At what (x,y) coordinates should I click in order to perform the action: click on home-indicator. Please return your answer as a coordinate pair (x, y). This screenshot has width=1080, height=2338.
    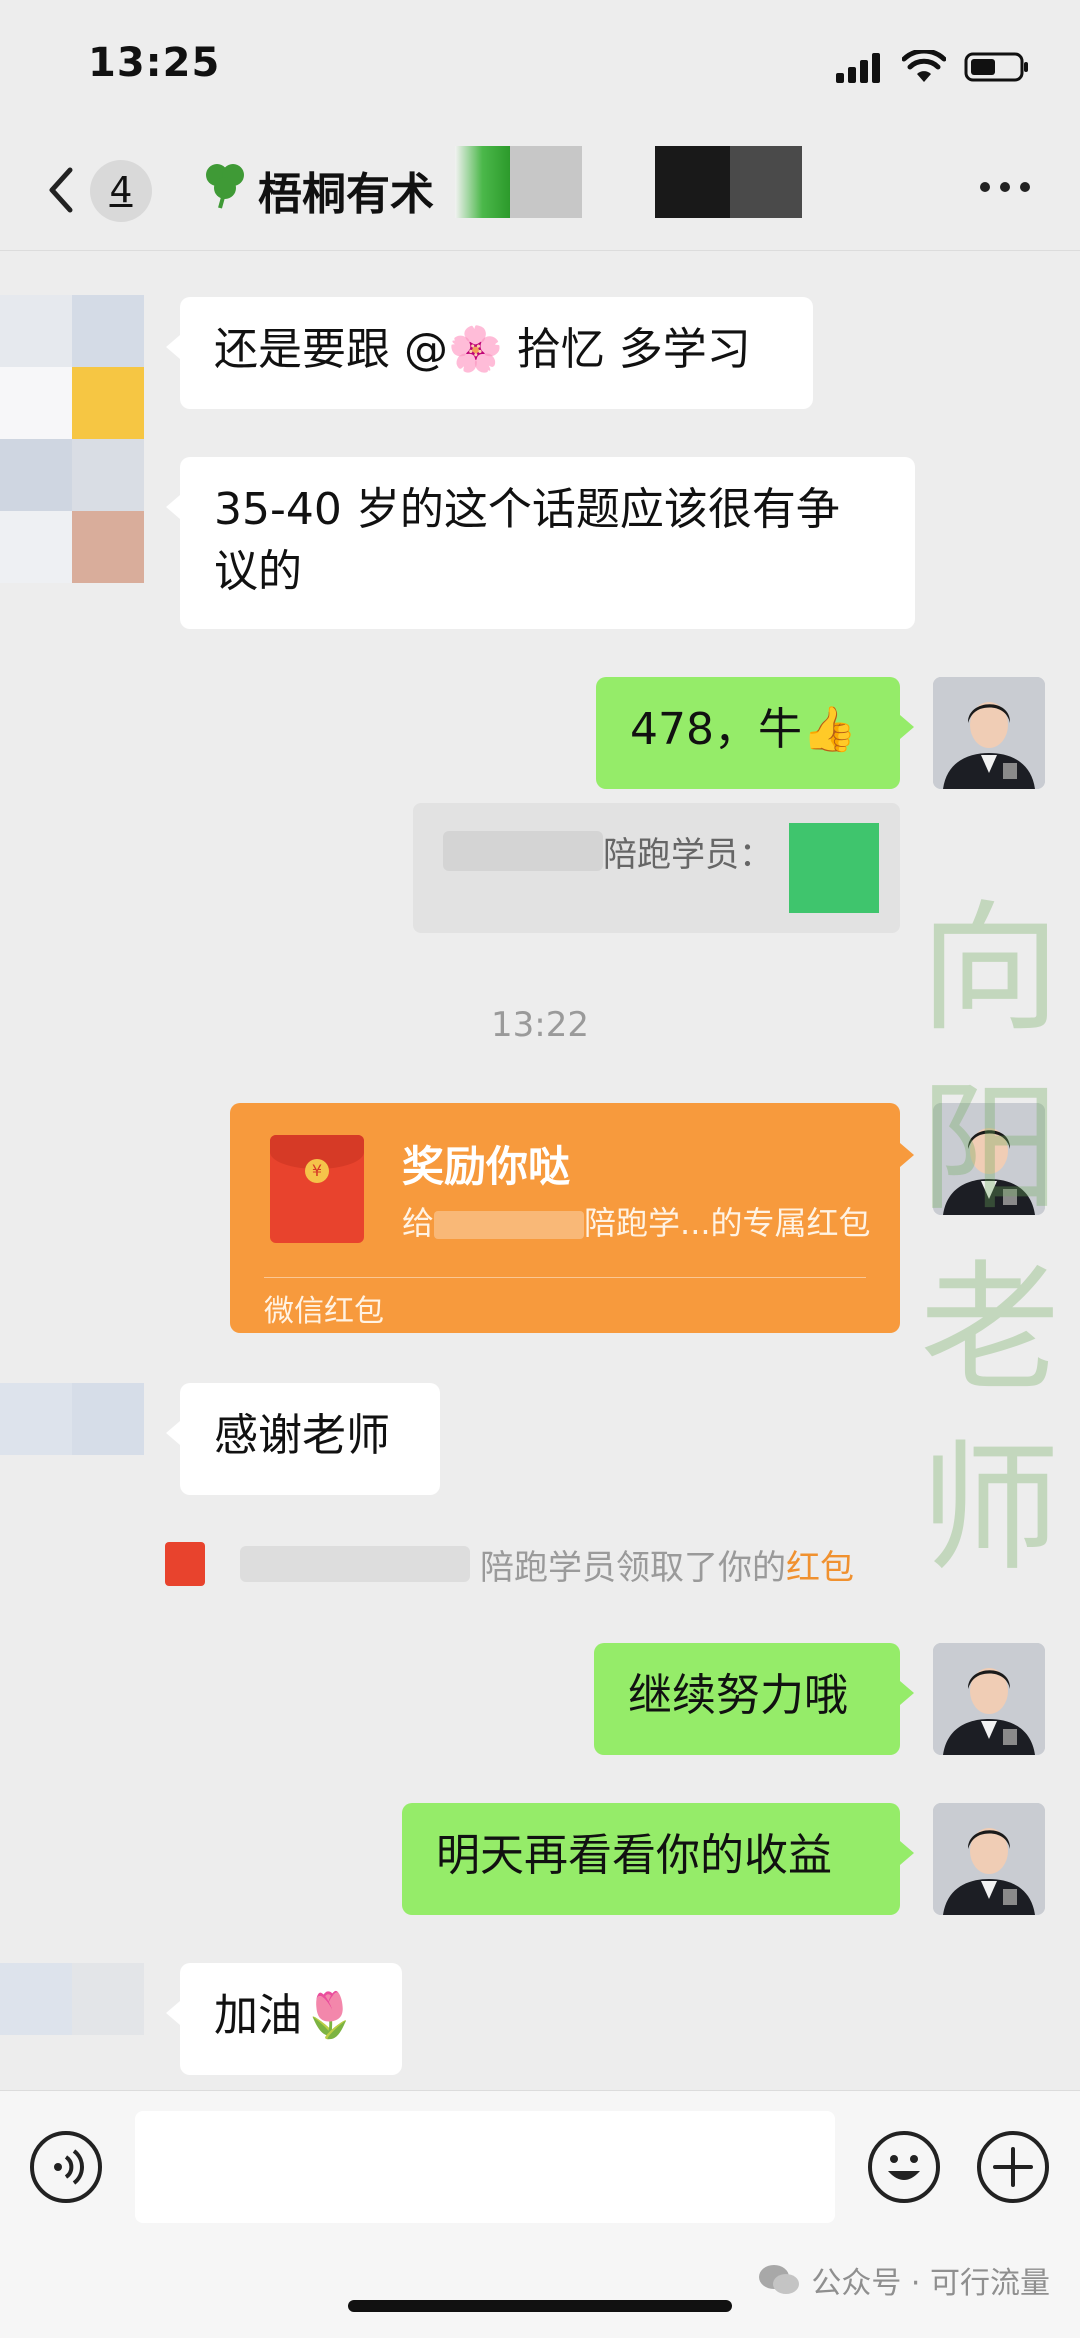
    Looking at the image, I should click on (540, 2306).